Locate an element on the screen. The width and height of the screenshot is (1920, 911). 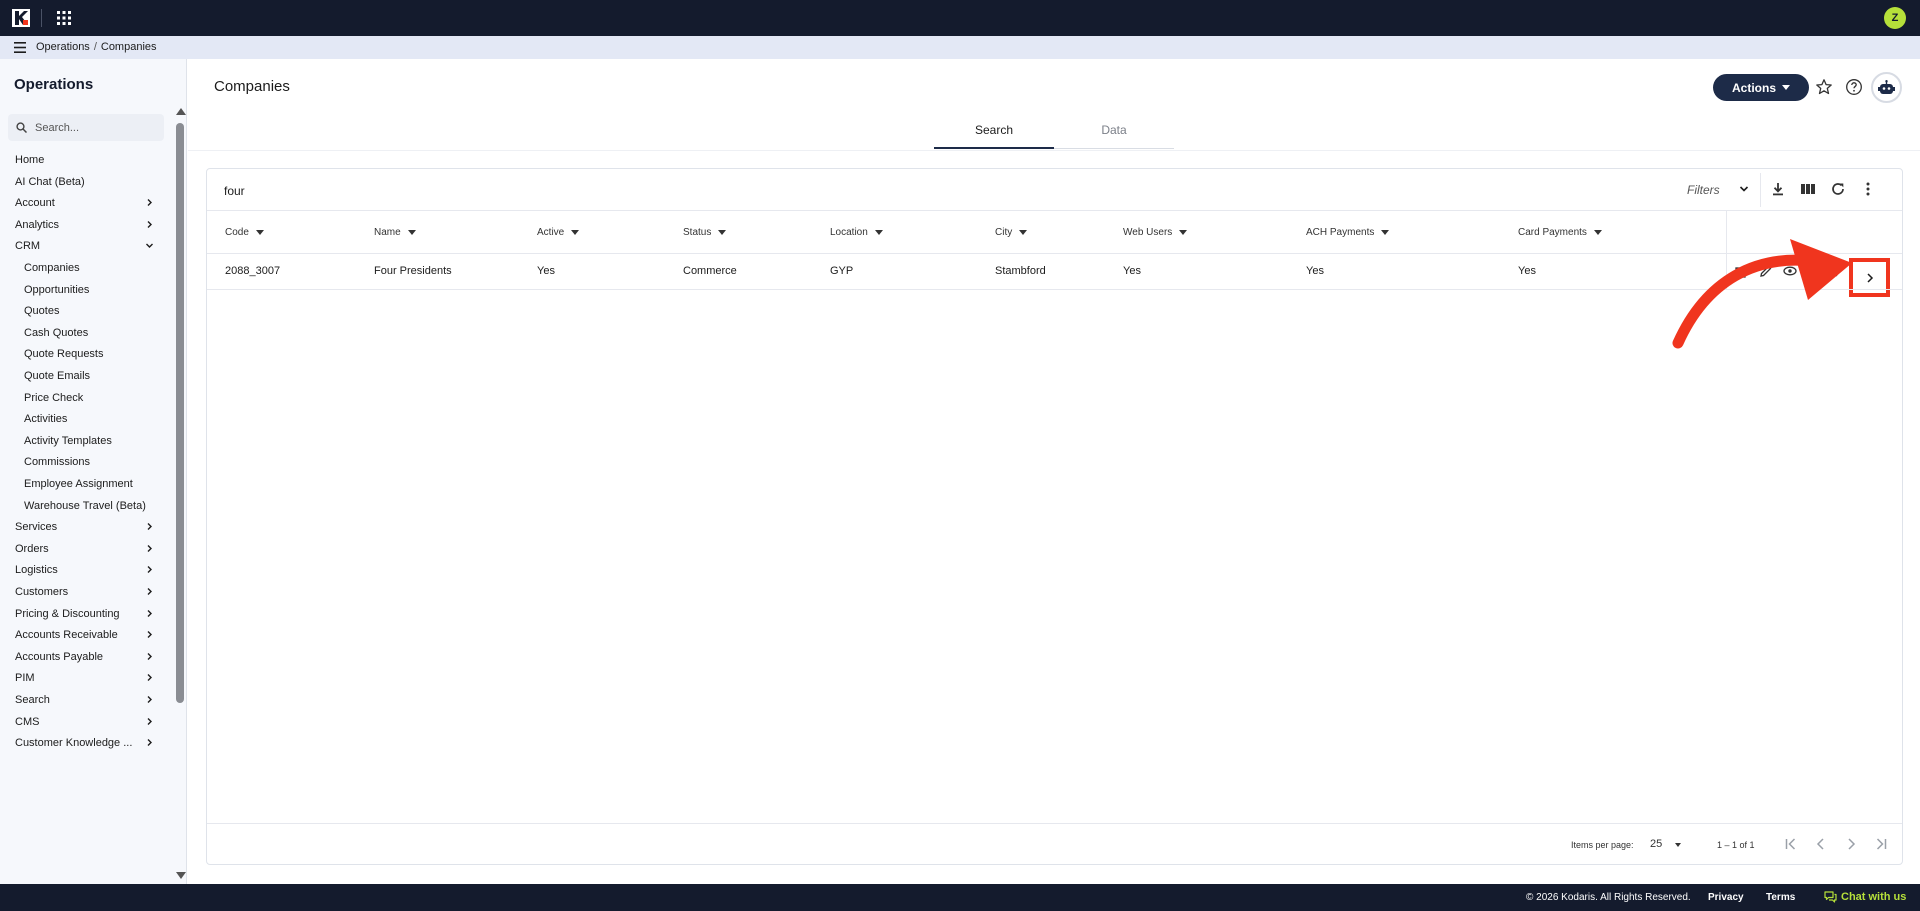
sidebar-item-activity-templates: Activity Templates is located at coordinates (82, 441).